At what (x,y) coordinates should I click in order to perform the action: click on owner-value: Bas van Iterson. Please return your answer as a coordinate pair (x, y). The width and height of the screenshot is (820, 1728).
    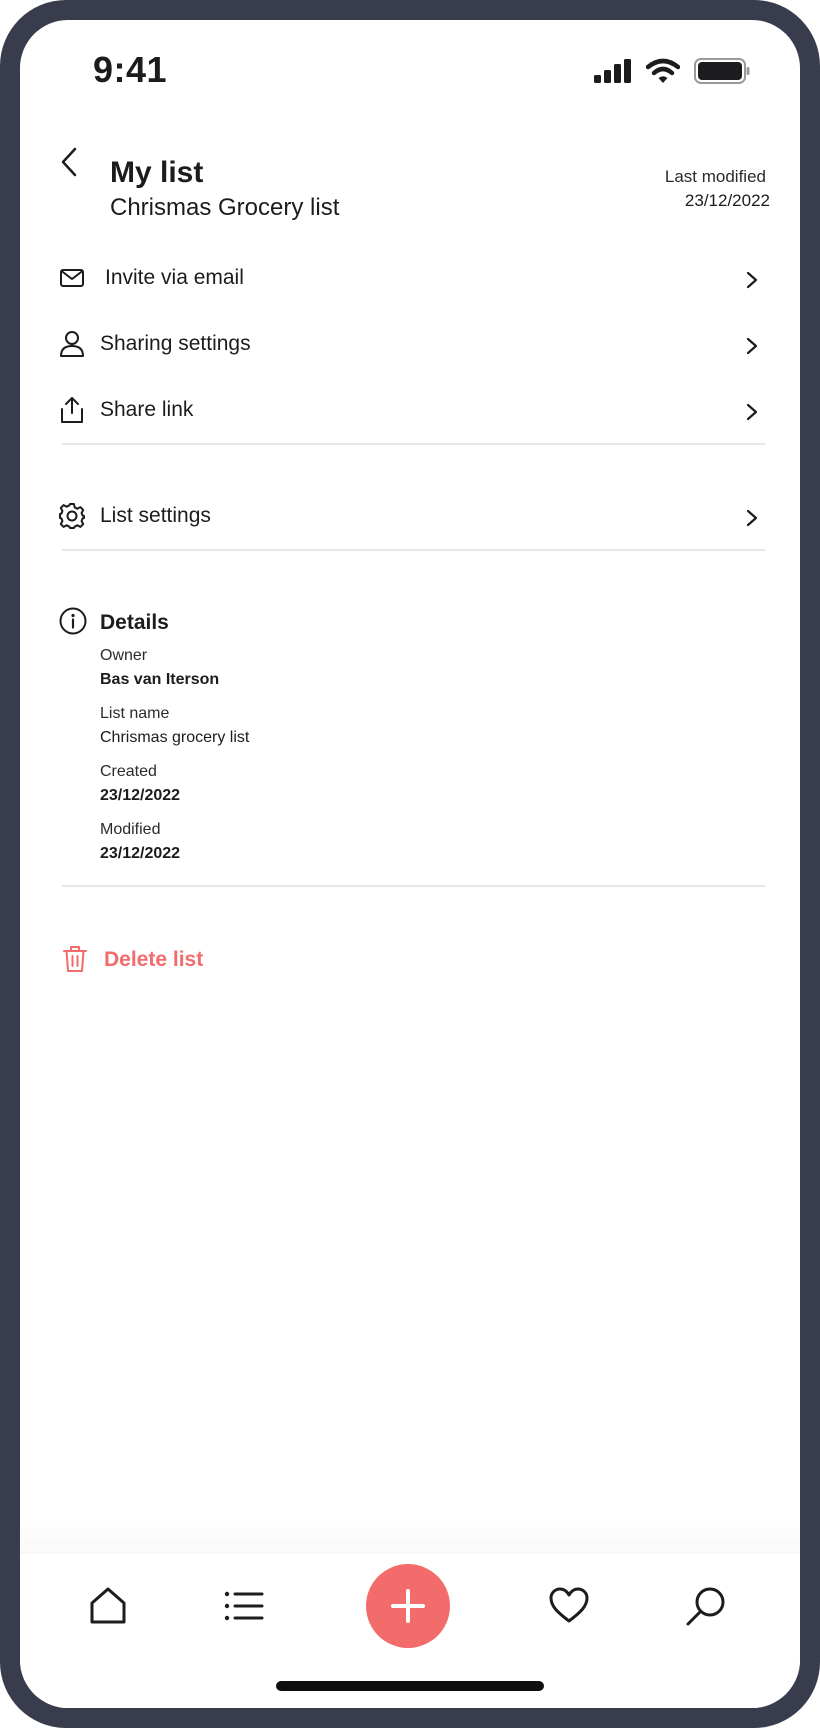
    Looking at the image, I should click on (160, 679).